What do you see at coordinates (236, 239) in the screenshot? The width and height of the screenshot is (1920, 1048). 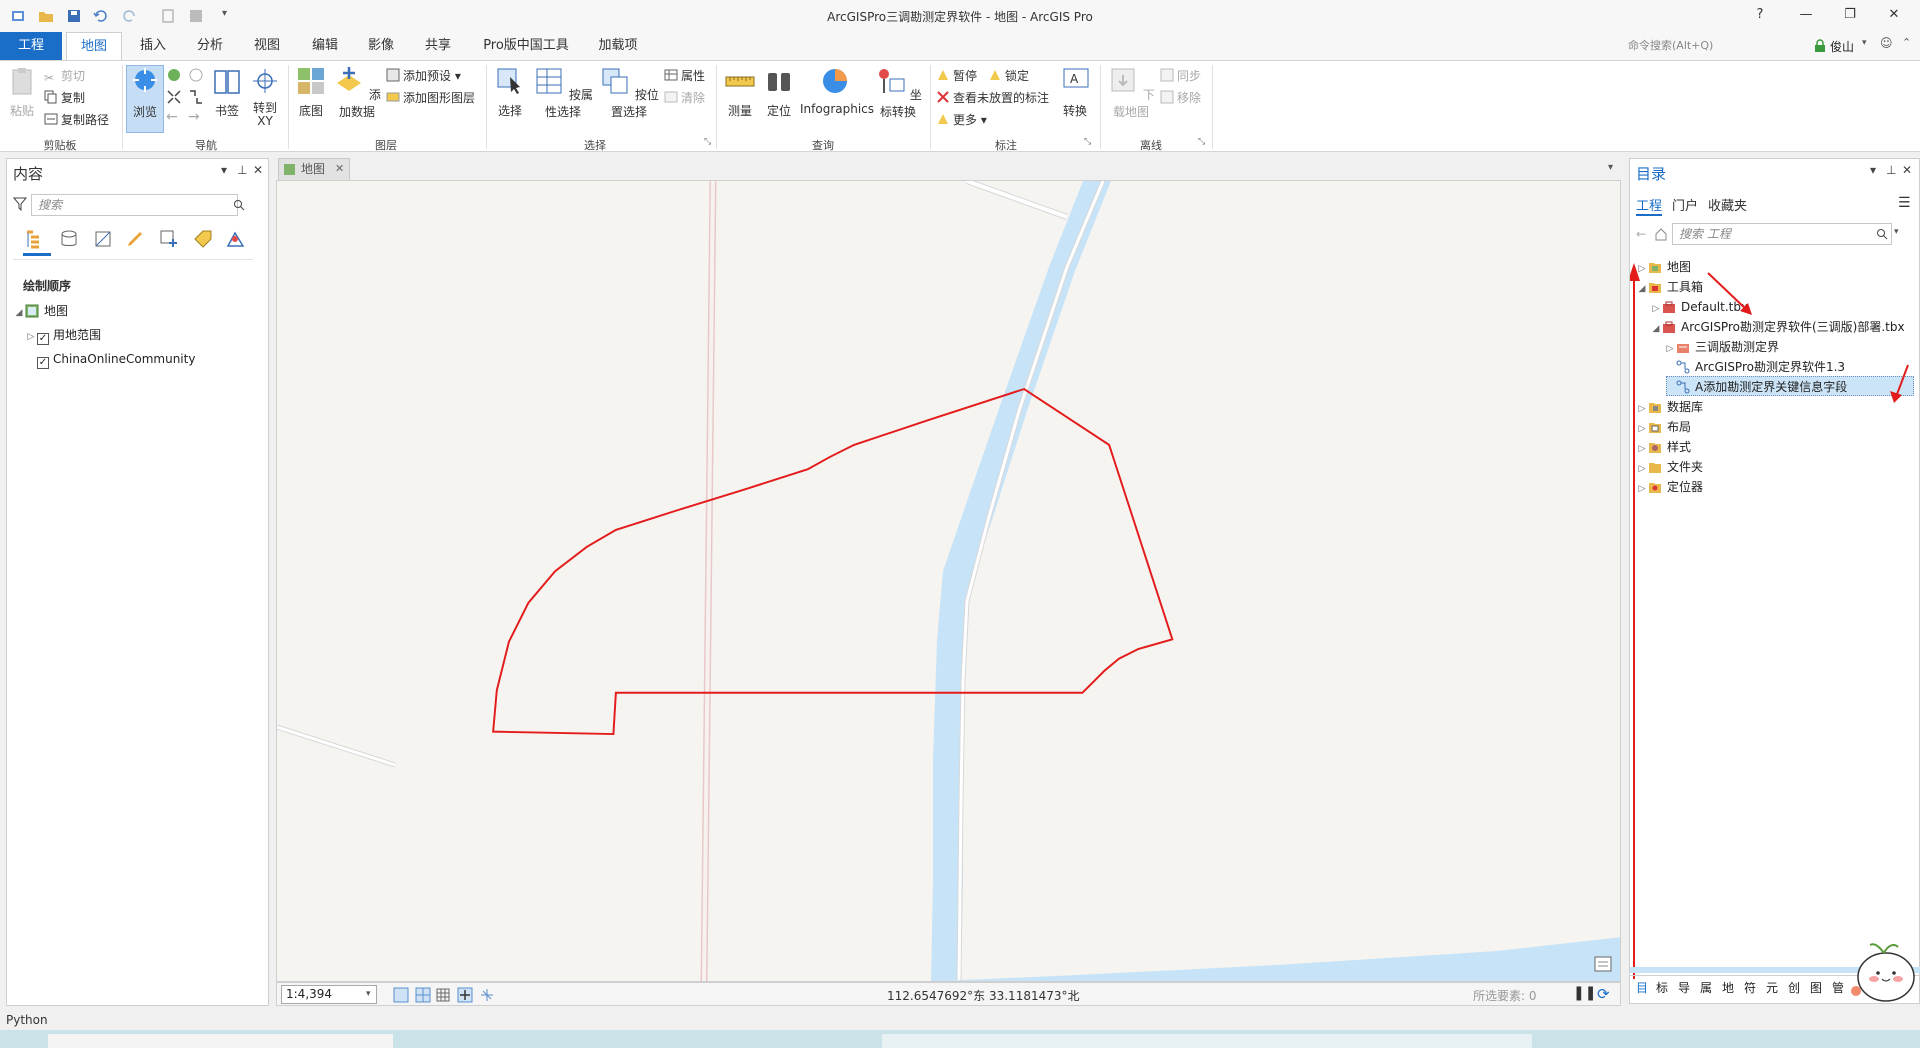 I see `charts-view-icon` at bounding box center [236, 239].